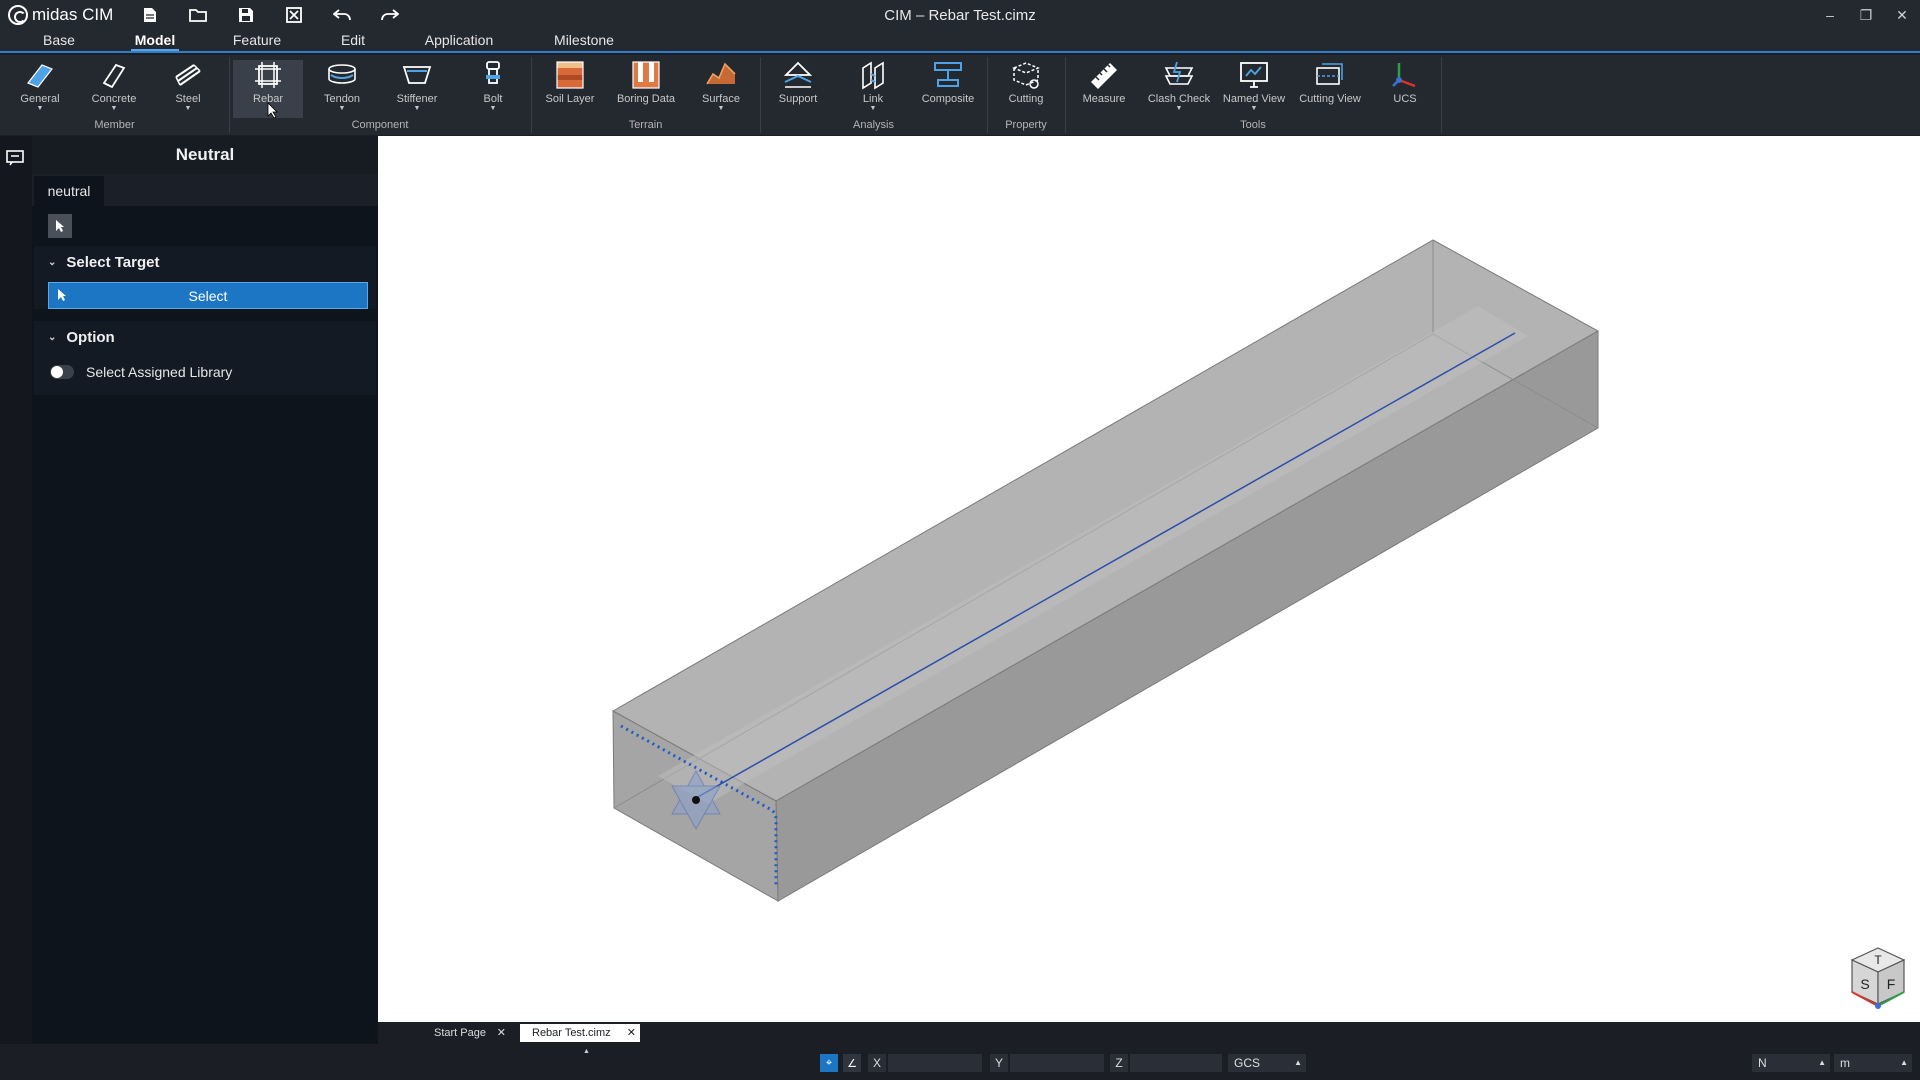  I want to click on panel-toggle-icon, so click(16, 159).